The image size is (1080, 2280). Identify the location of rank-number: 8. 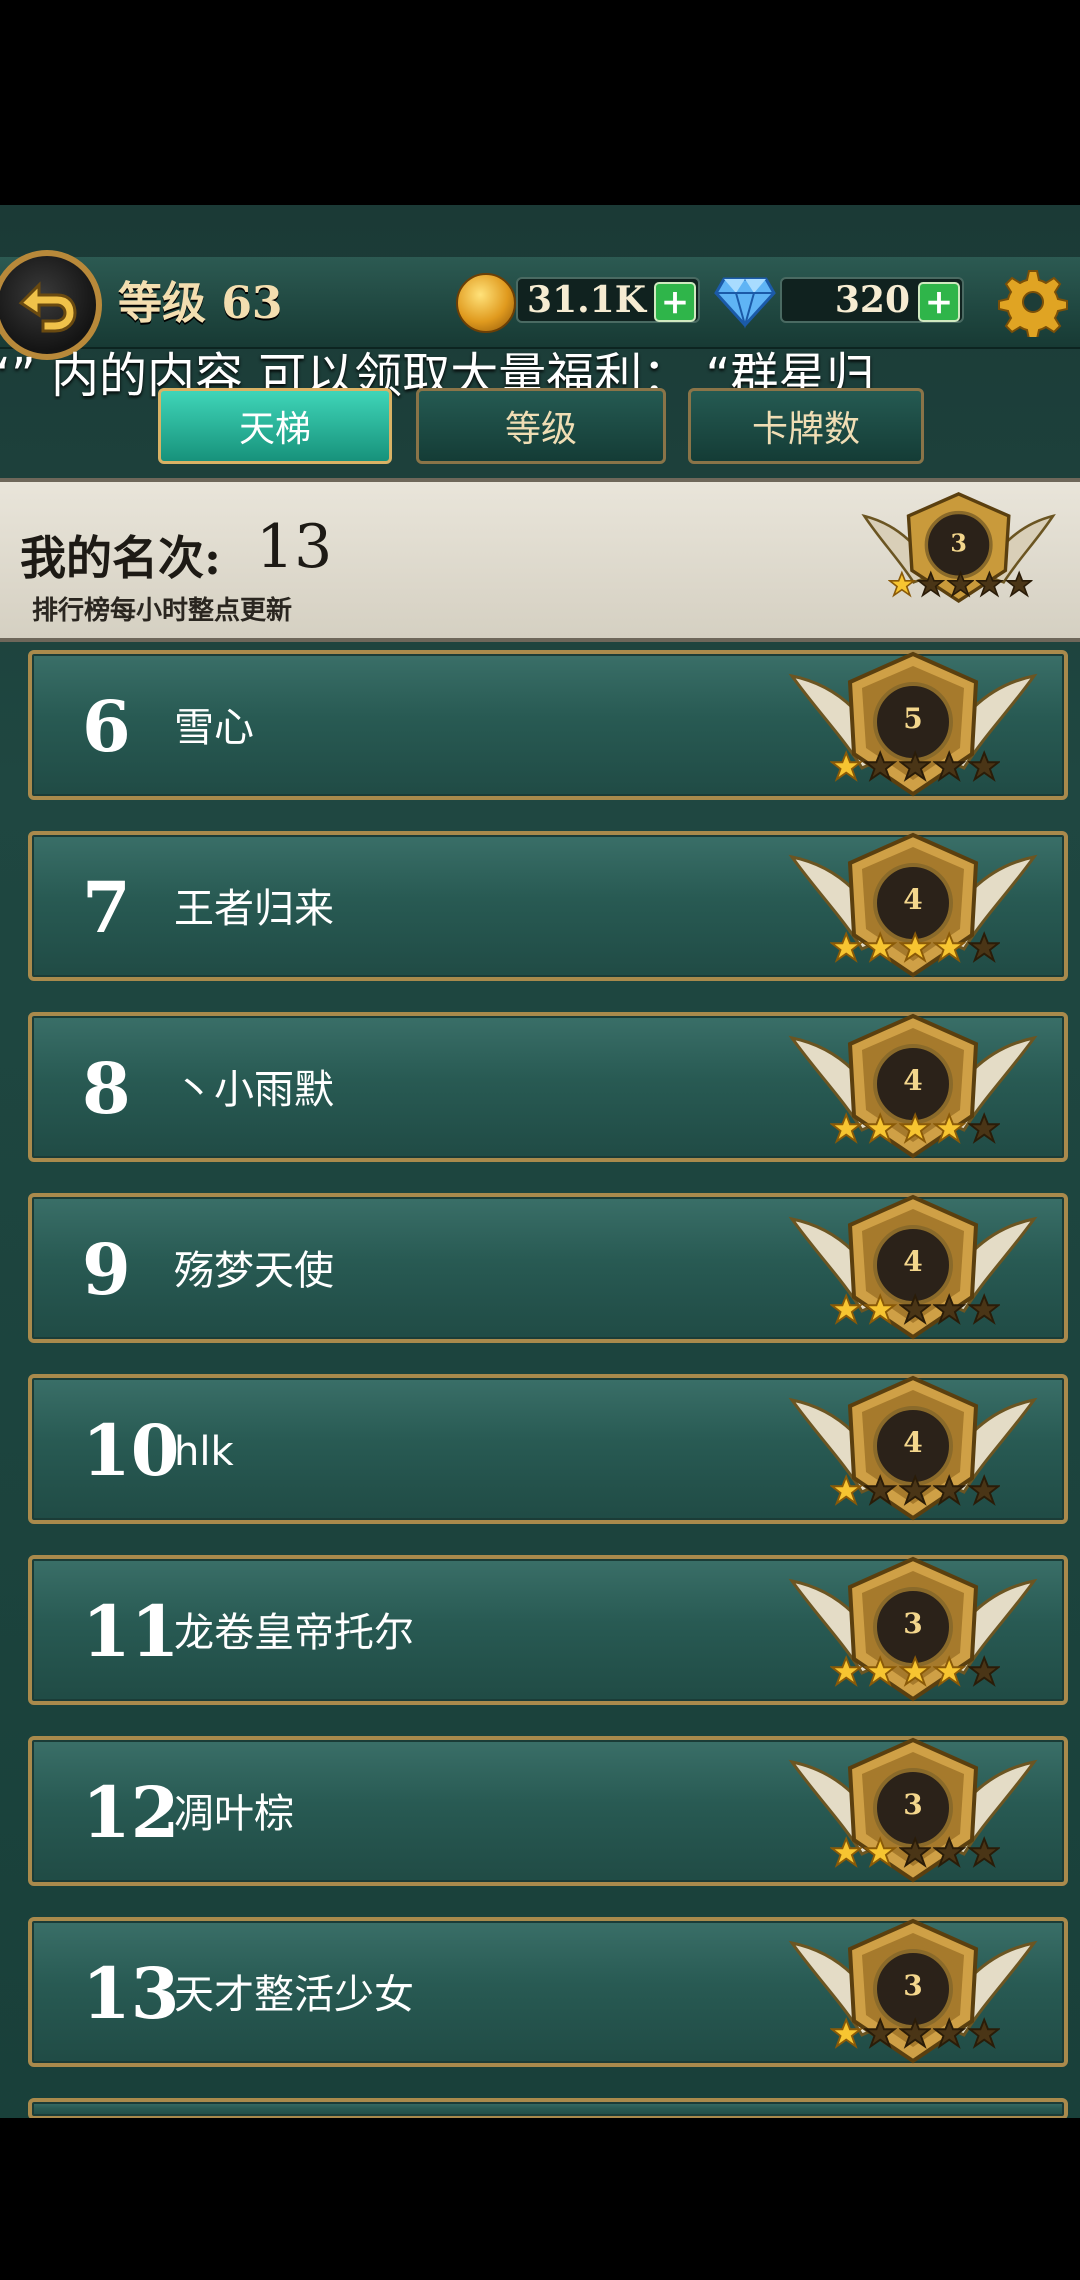
(106, 1088).